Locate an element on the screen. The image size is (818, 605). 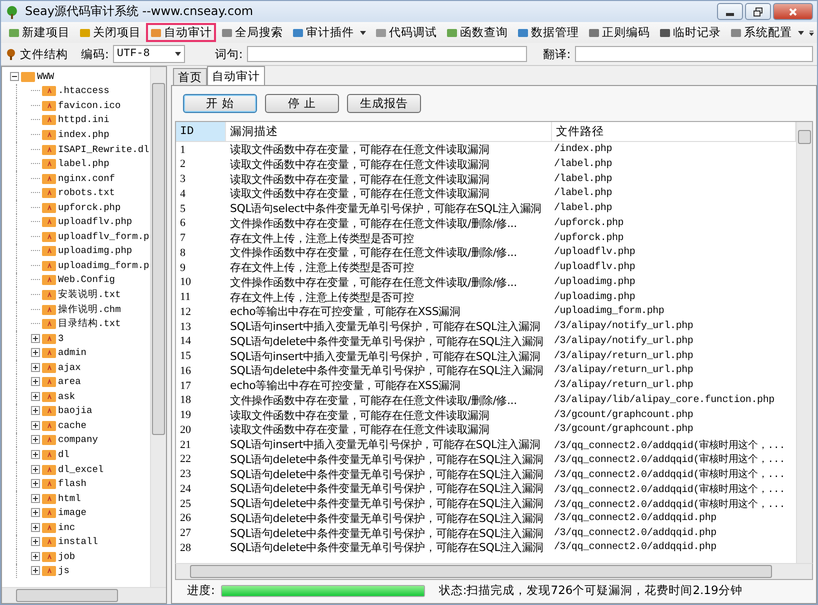
tree-item: uploadimg_form.p is located at coordinates (104, 265).